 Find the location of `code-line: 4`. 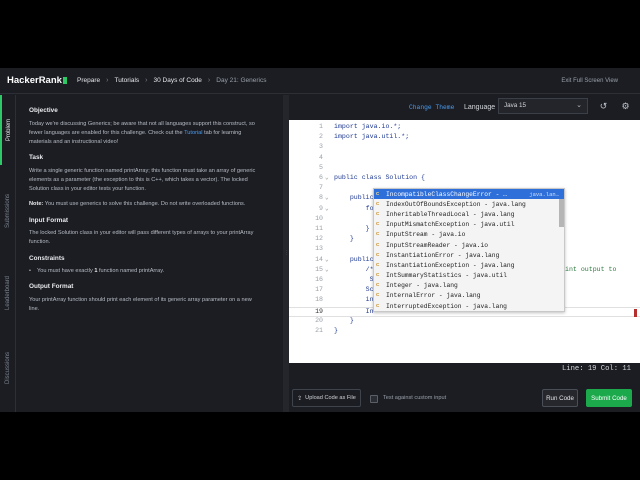

code-line: 4 is located at coordinates (464, 159).